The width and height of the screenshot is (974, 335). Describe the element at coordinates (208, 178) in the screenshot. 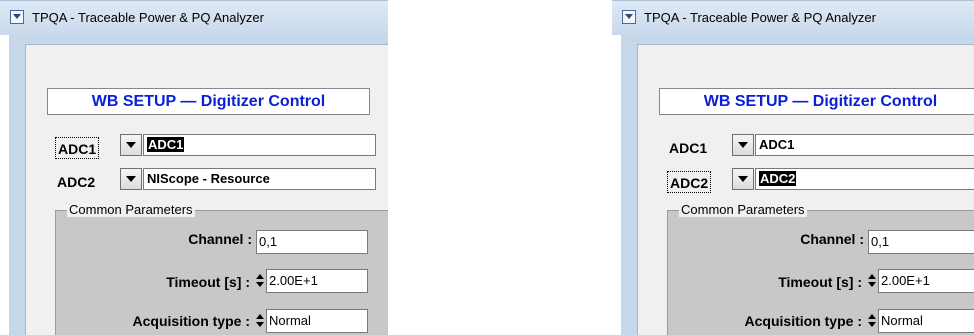

I see `adc2-selected-value: NIScope - Resource` at that location.